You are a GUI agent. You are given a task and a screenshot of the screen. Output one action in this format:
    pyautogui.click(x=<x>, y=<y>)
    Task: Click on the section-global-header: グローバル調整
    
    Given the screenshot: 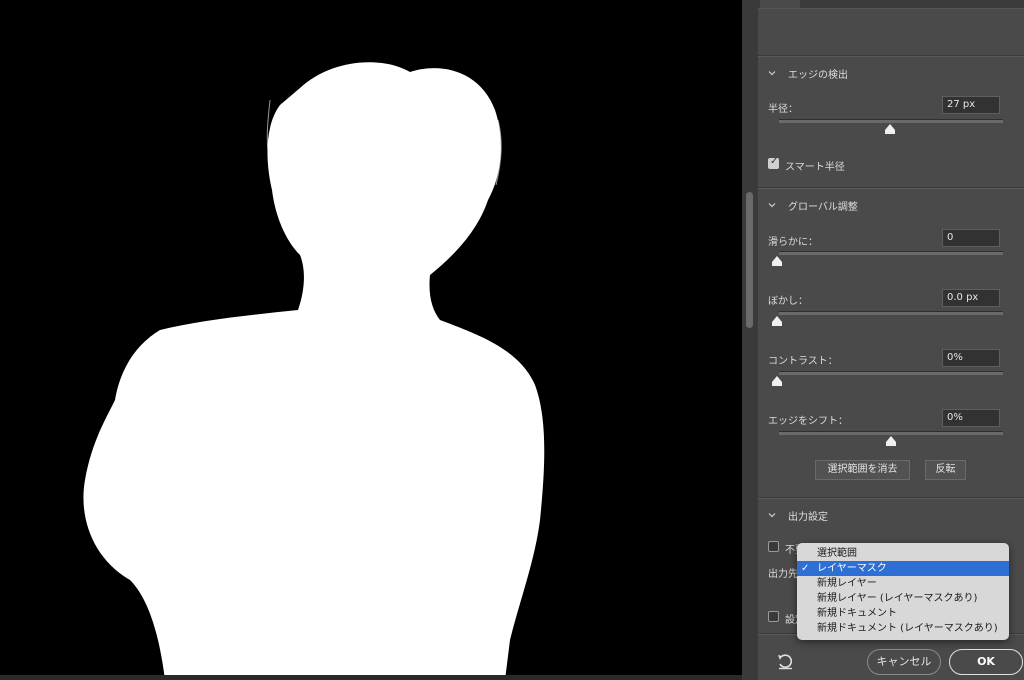 What is the action you would take?
    pyautogui.click(x=813, y=205)
    